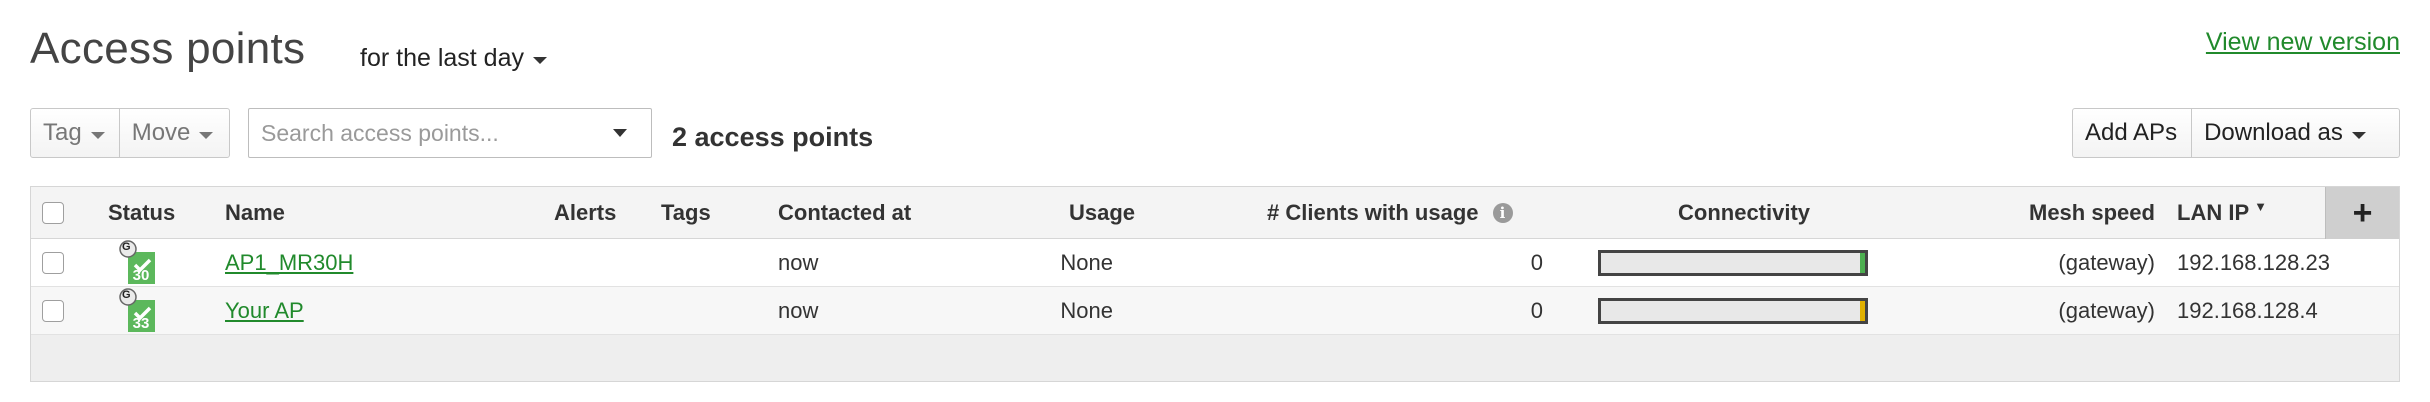  I want to click on column-header-name: Name, so click(255, 212).